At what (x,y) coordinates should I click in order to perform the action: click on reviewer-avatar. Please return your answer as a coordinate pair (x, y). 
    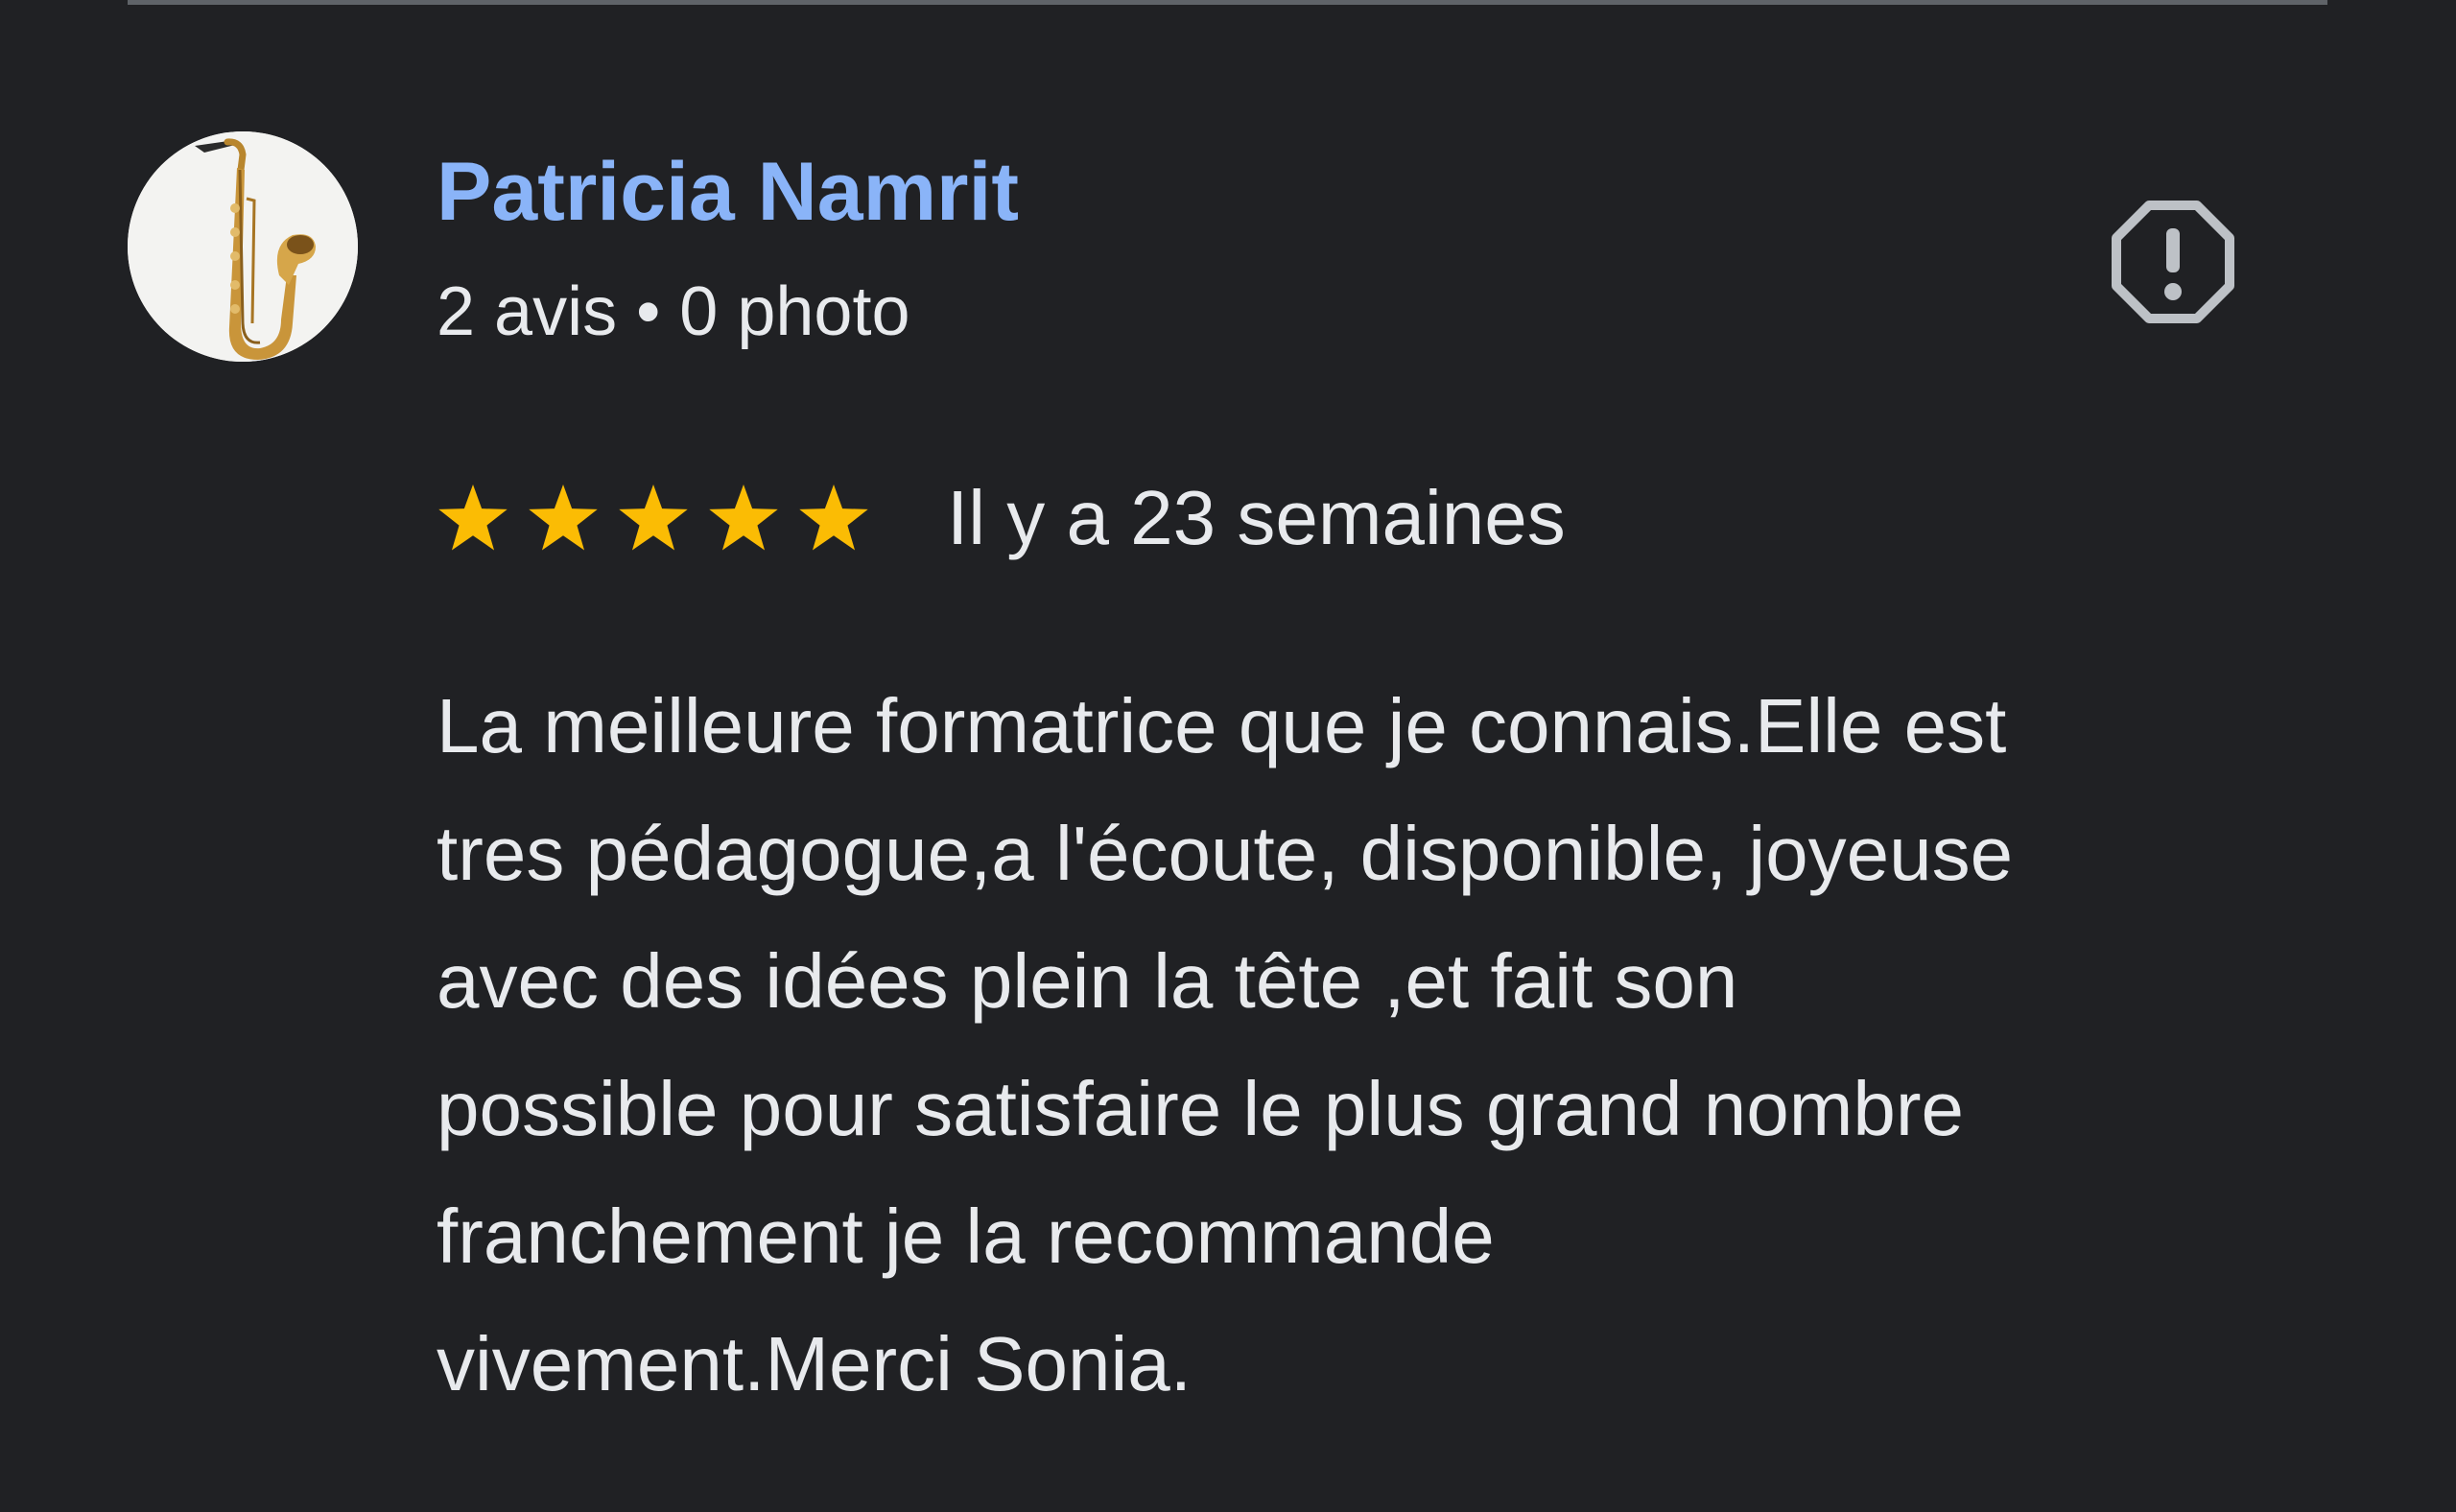
    Looking at the image, I should click on (243, 246).